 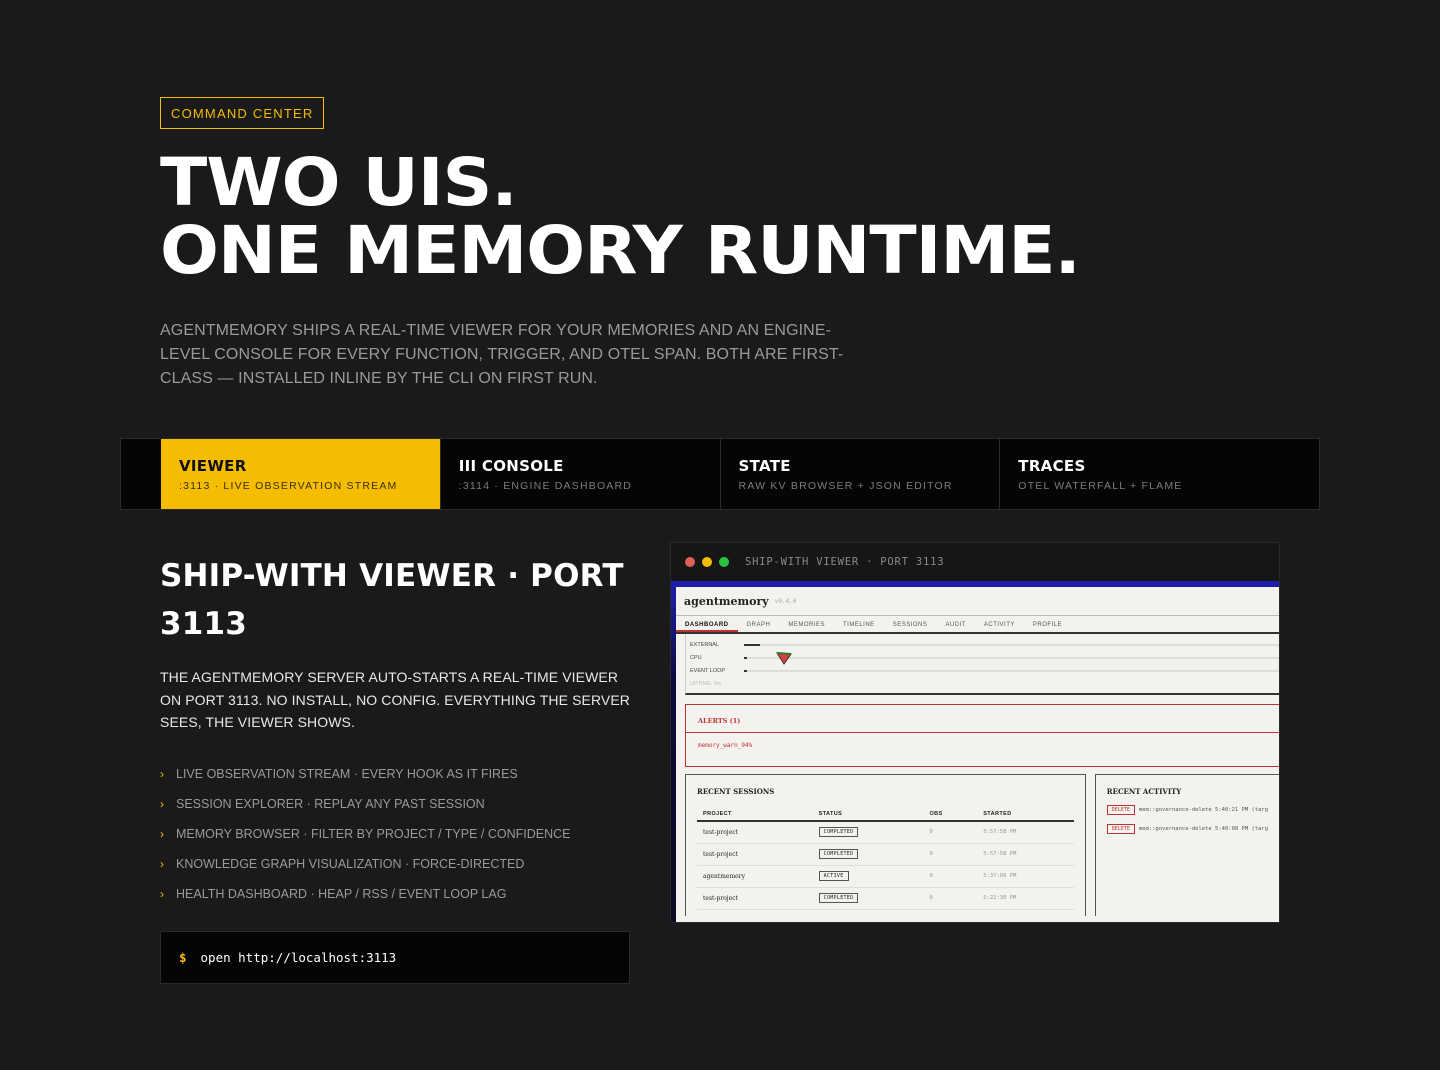 I want to click on tab-traces: TRACES OTEL WATERFALL + FLAME, so click(x=1159, y=474).